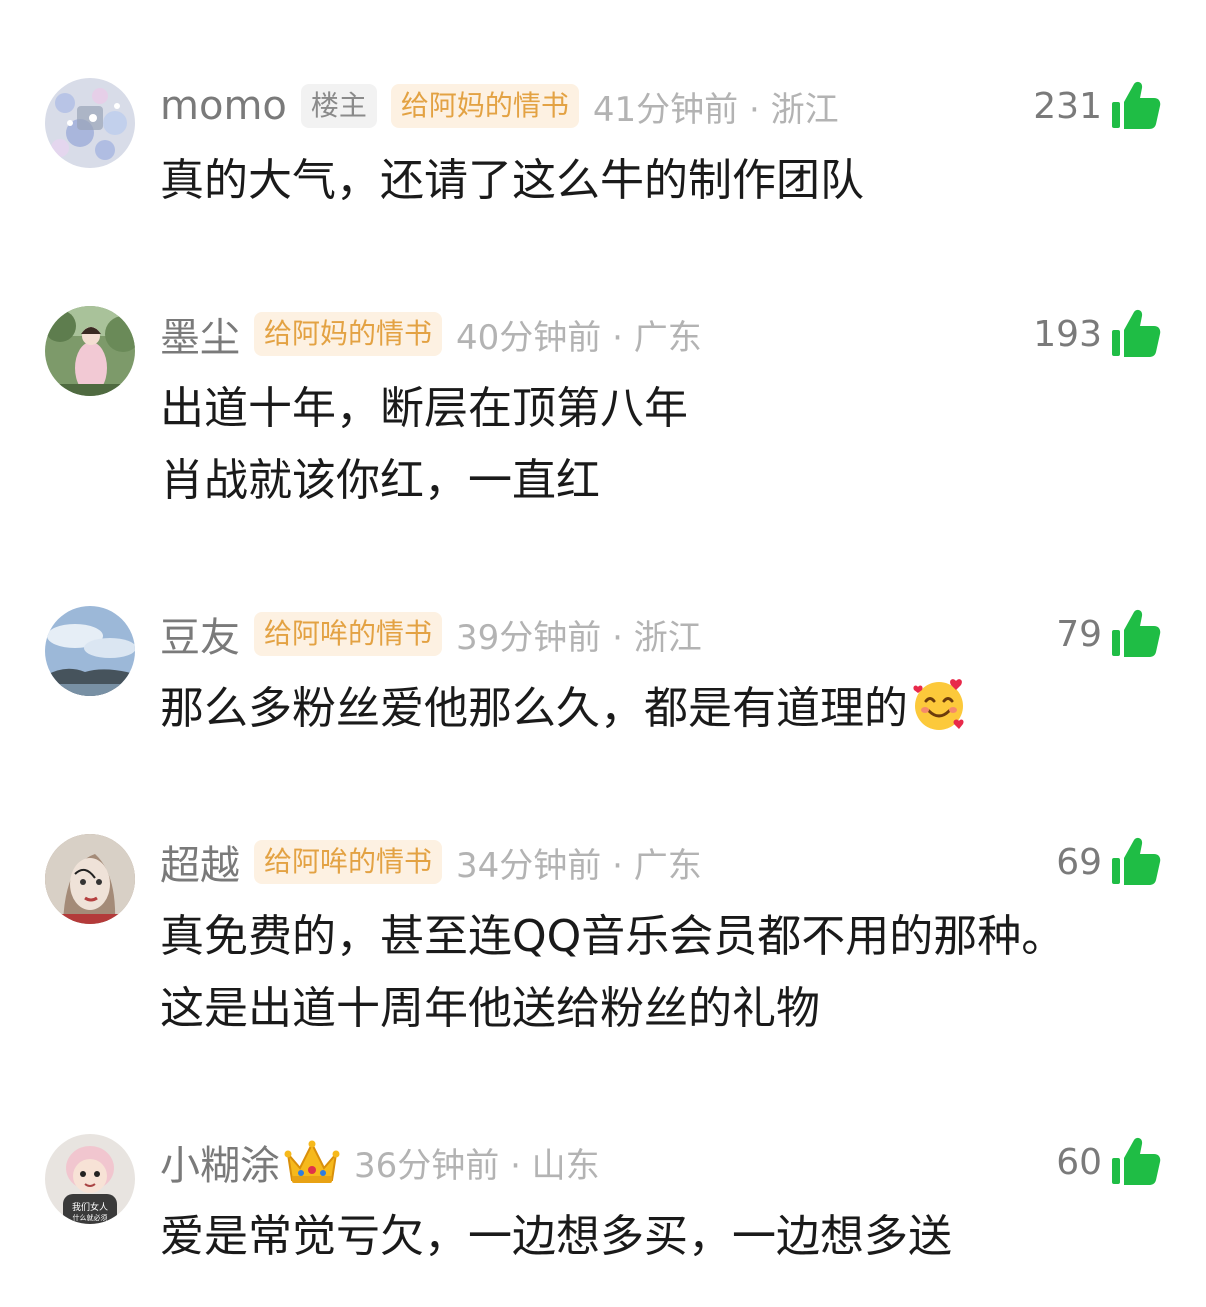 Image resolution: width=1206 pixels, height=1307 pixels. Describe the element at coordinates (1109, 634) in the screenshot. I see `like-button: 79` at that location.